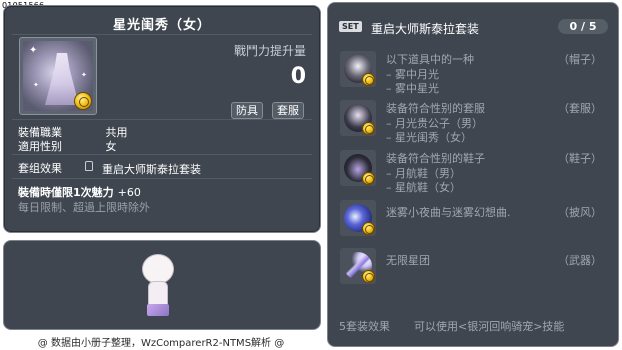 Image resolution: width=622 pixels, height=350 pixels. Describe the element at coordinates (269, 51) in the screenshot. I see `power-label: 戰鬥力提升量` at that location.